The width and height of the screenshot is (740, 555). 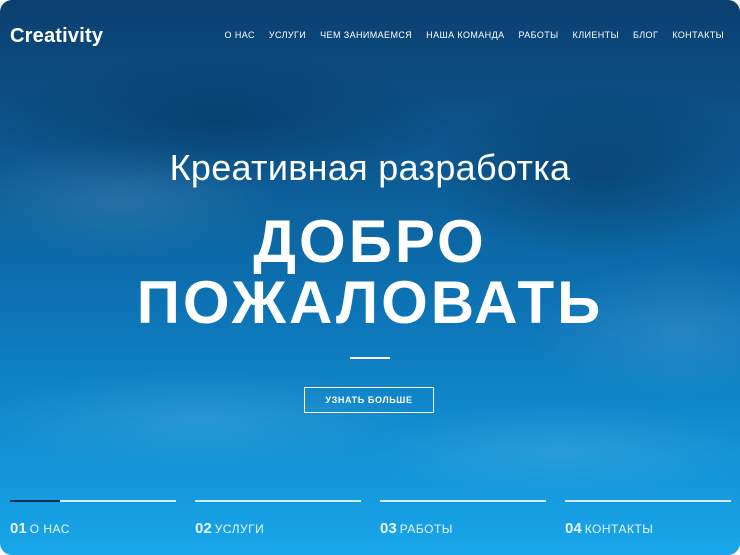 What do you see at coordinates (645, 35) in the screenshot?
I see `nav-item-blog: БЛОГ` at bounding box center [645, 35].